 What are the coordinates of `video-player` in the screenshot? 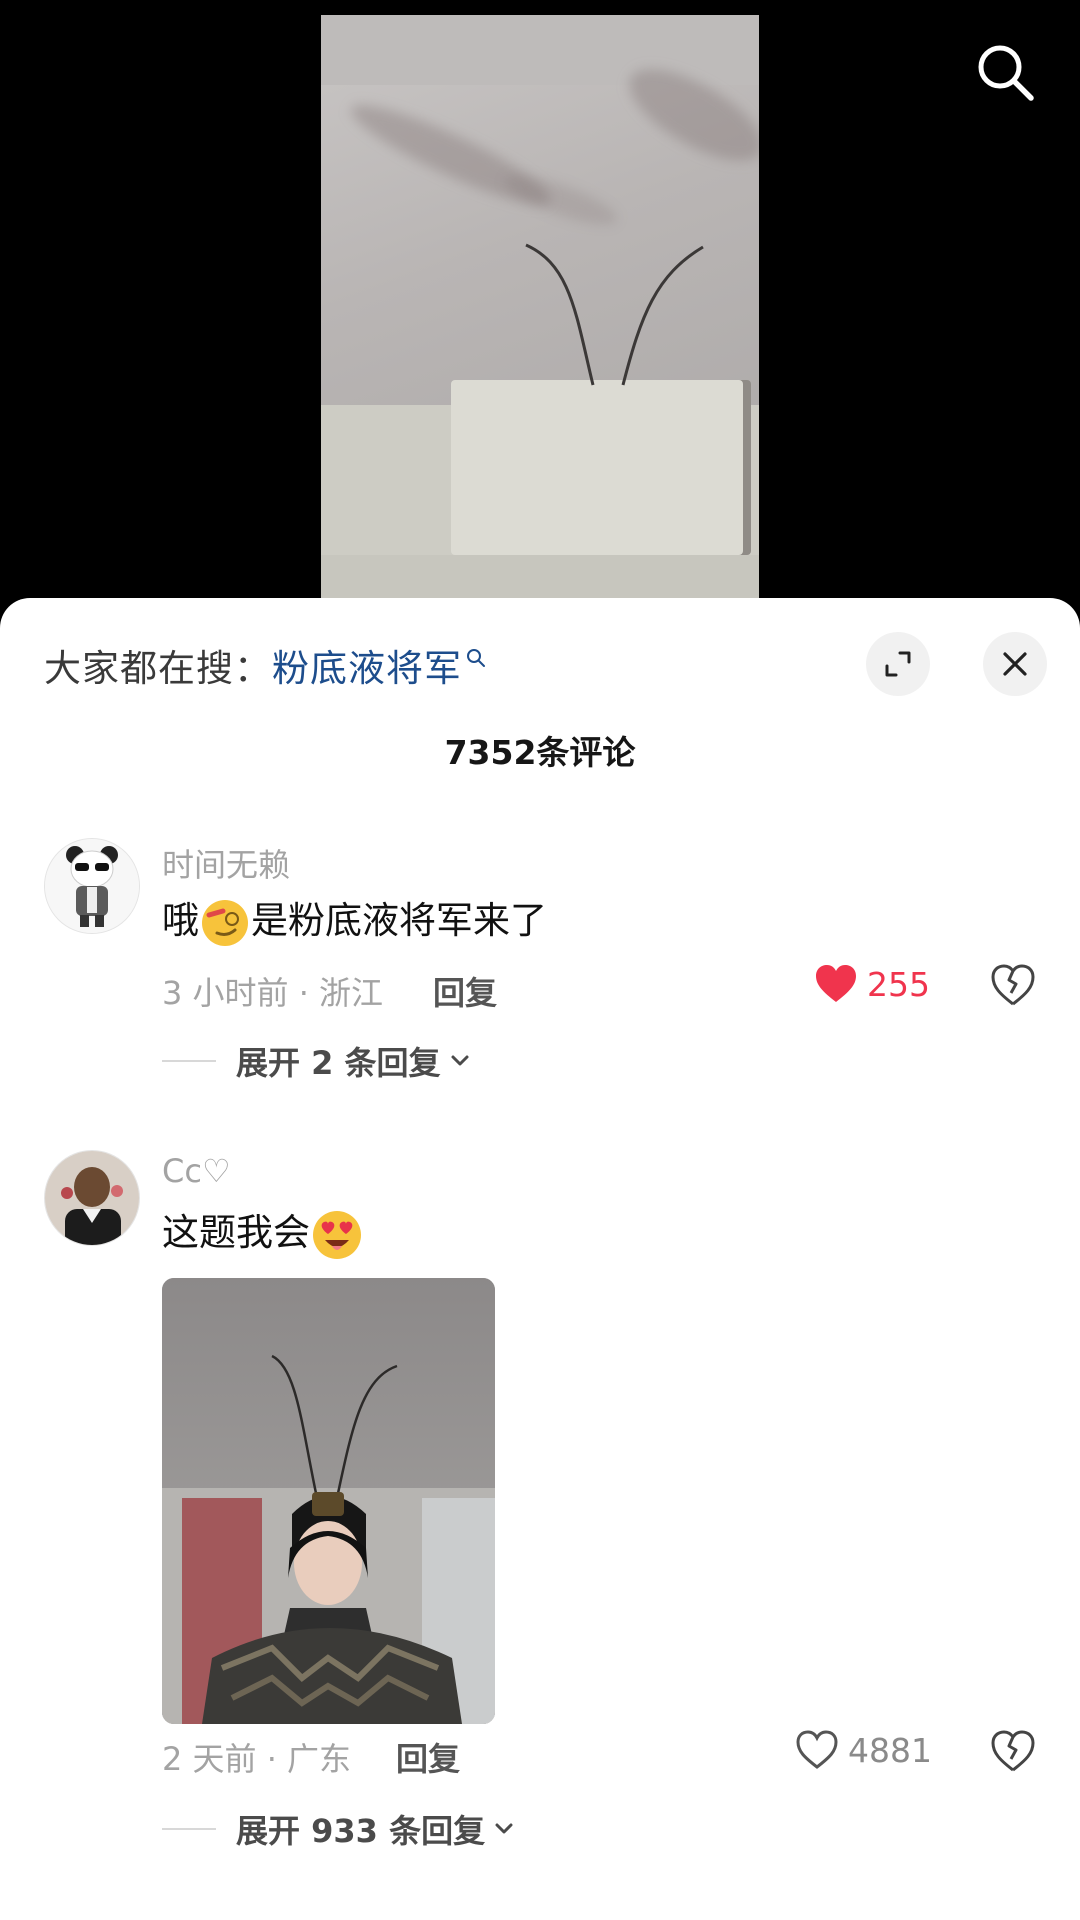 It's located at (540, 307).